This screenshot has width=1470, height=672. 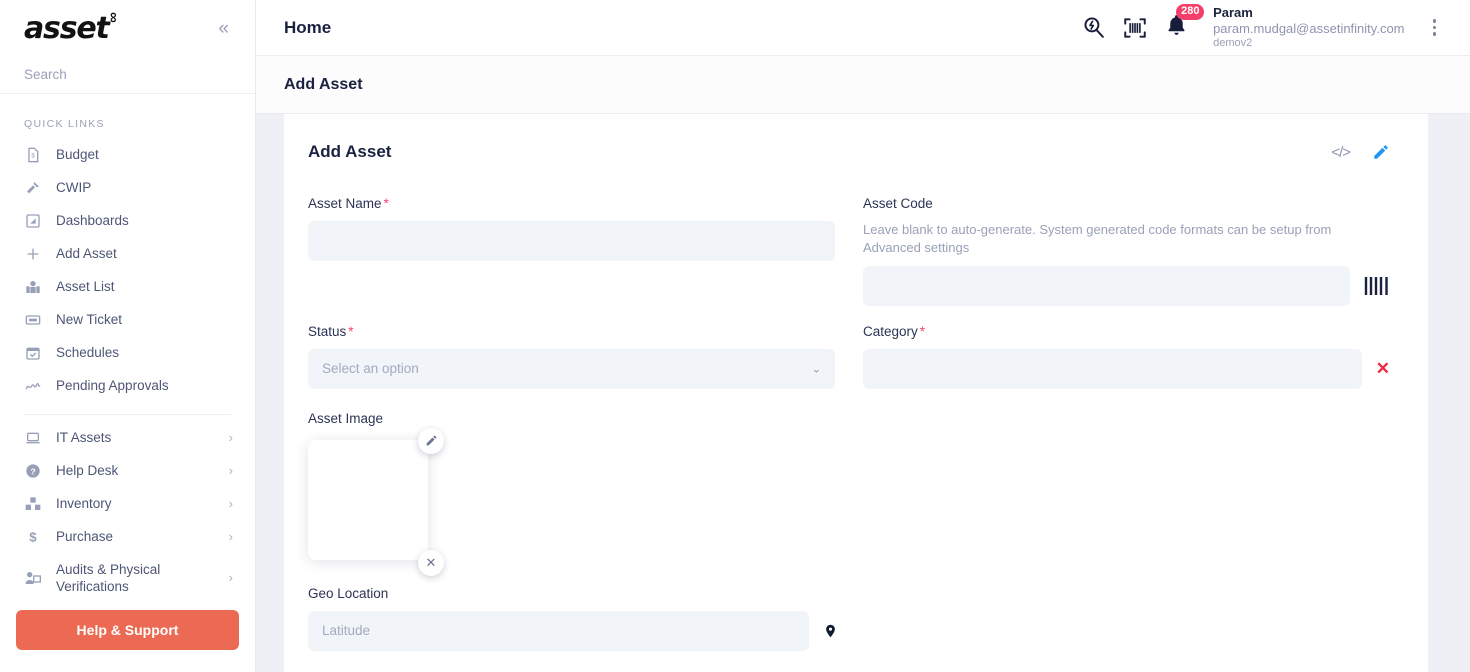 What do you see at coordinates (898, 203) in the screenshot?
I see `asset-code-label: Asset Code` at bounding box center [898, 203].